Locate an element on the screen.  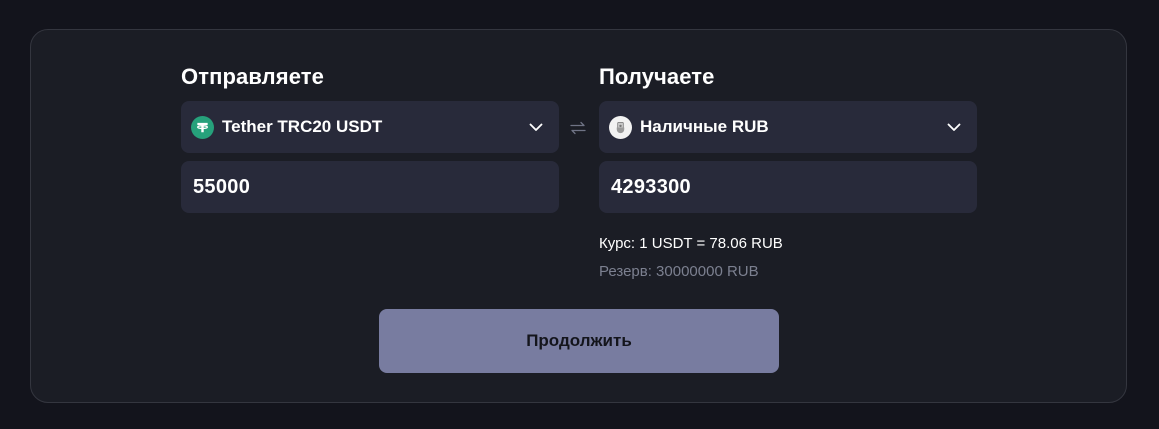
receive-currency-label: Наличные RUB is located at coordinates (704, 126).